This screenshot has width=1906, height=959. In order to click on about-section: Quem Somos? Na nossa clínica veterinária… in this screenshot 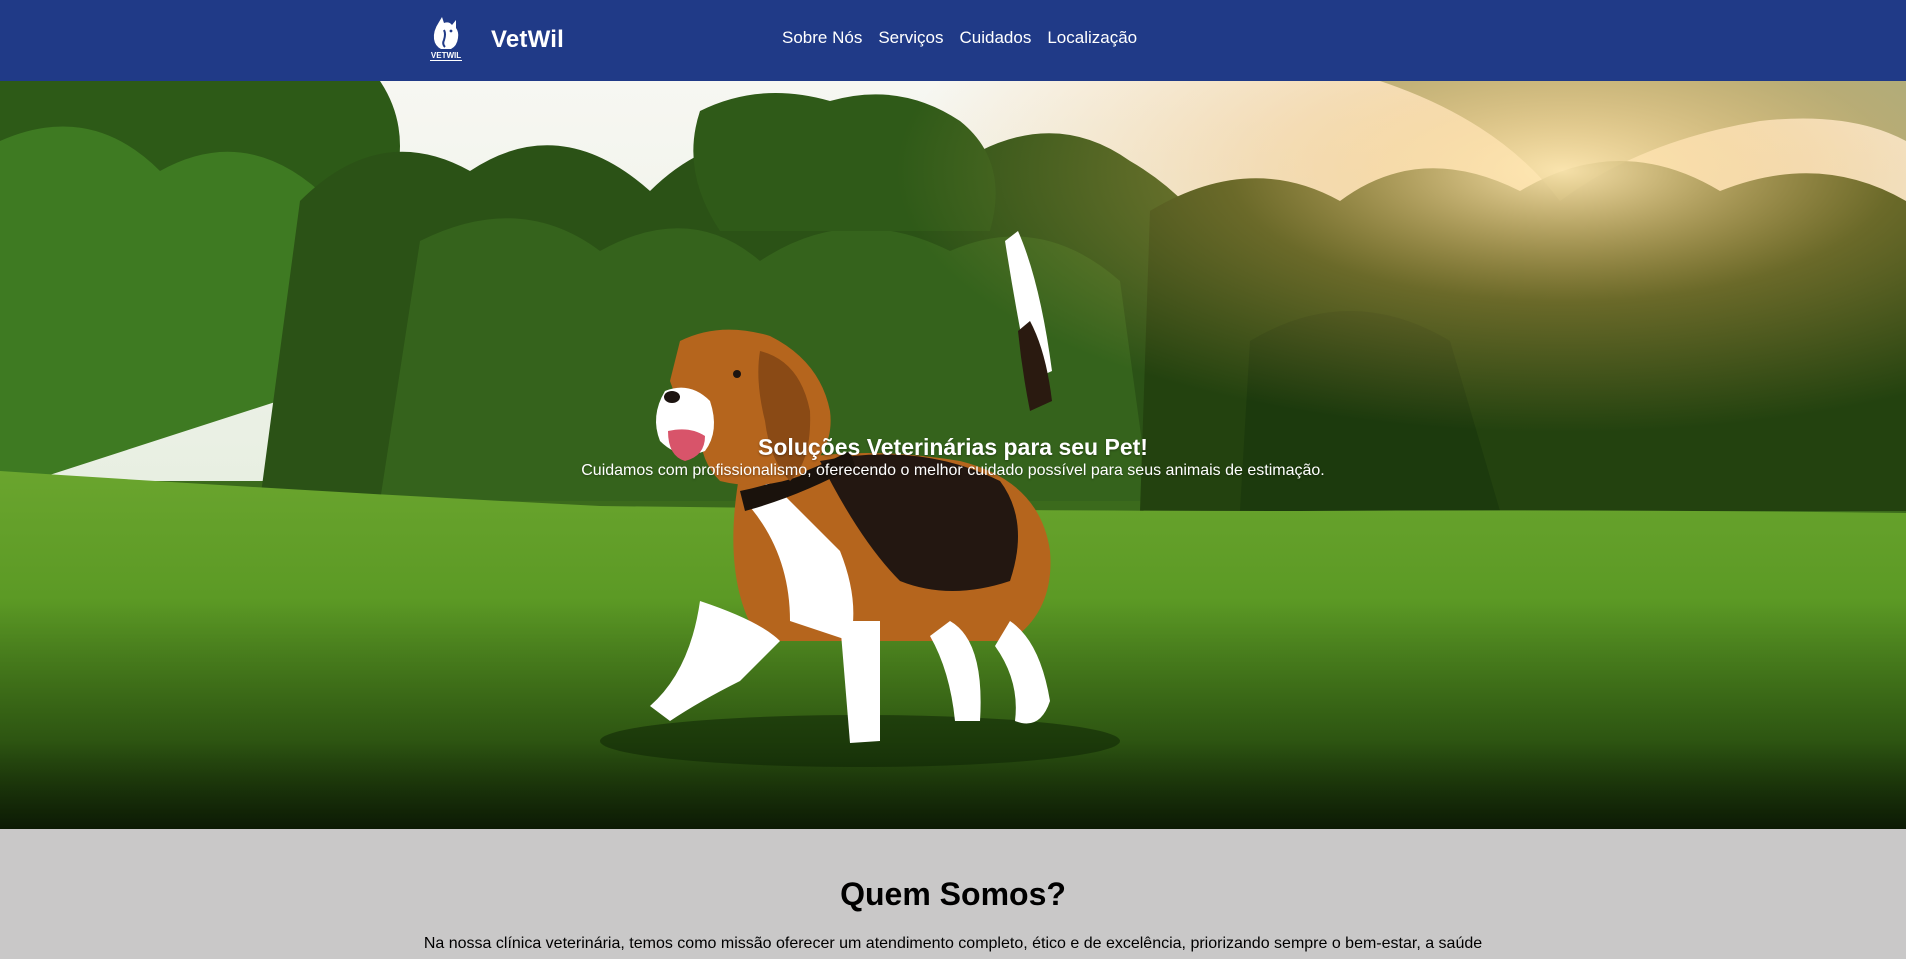, I will do `click(953, 894)`.